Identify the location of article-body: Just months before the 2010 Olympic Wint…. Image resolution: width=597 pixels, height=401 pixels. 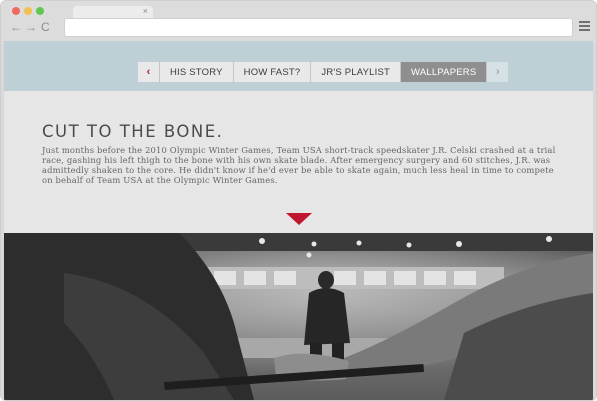
(299, 165).